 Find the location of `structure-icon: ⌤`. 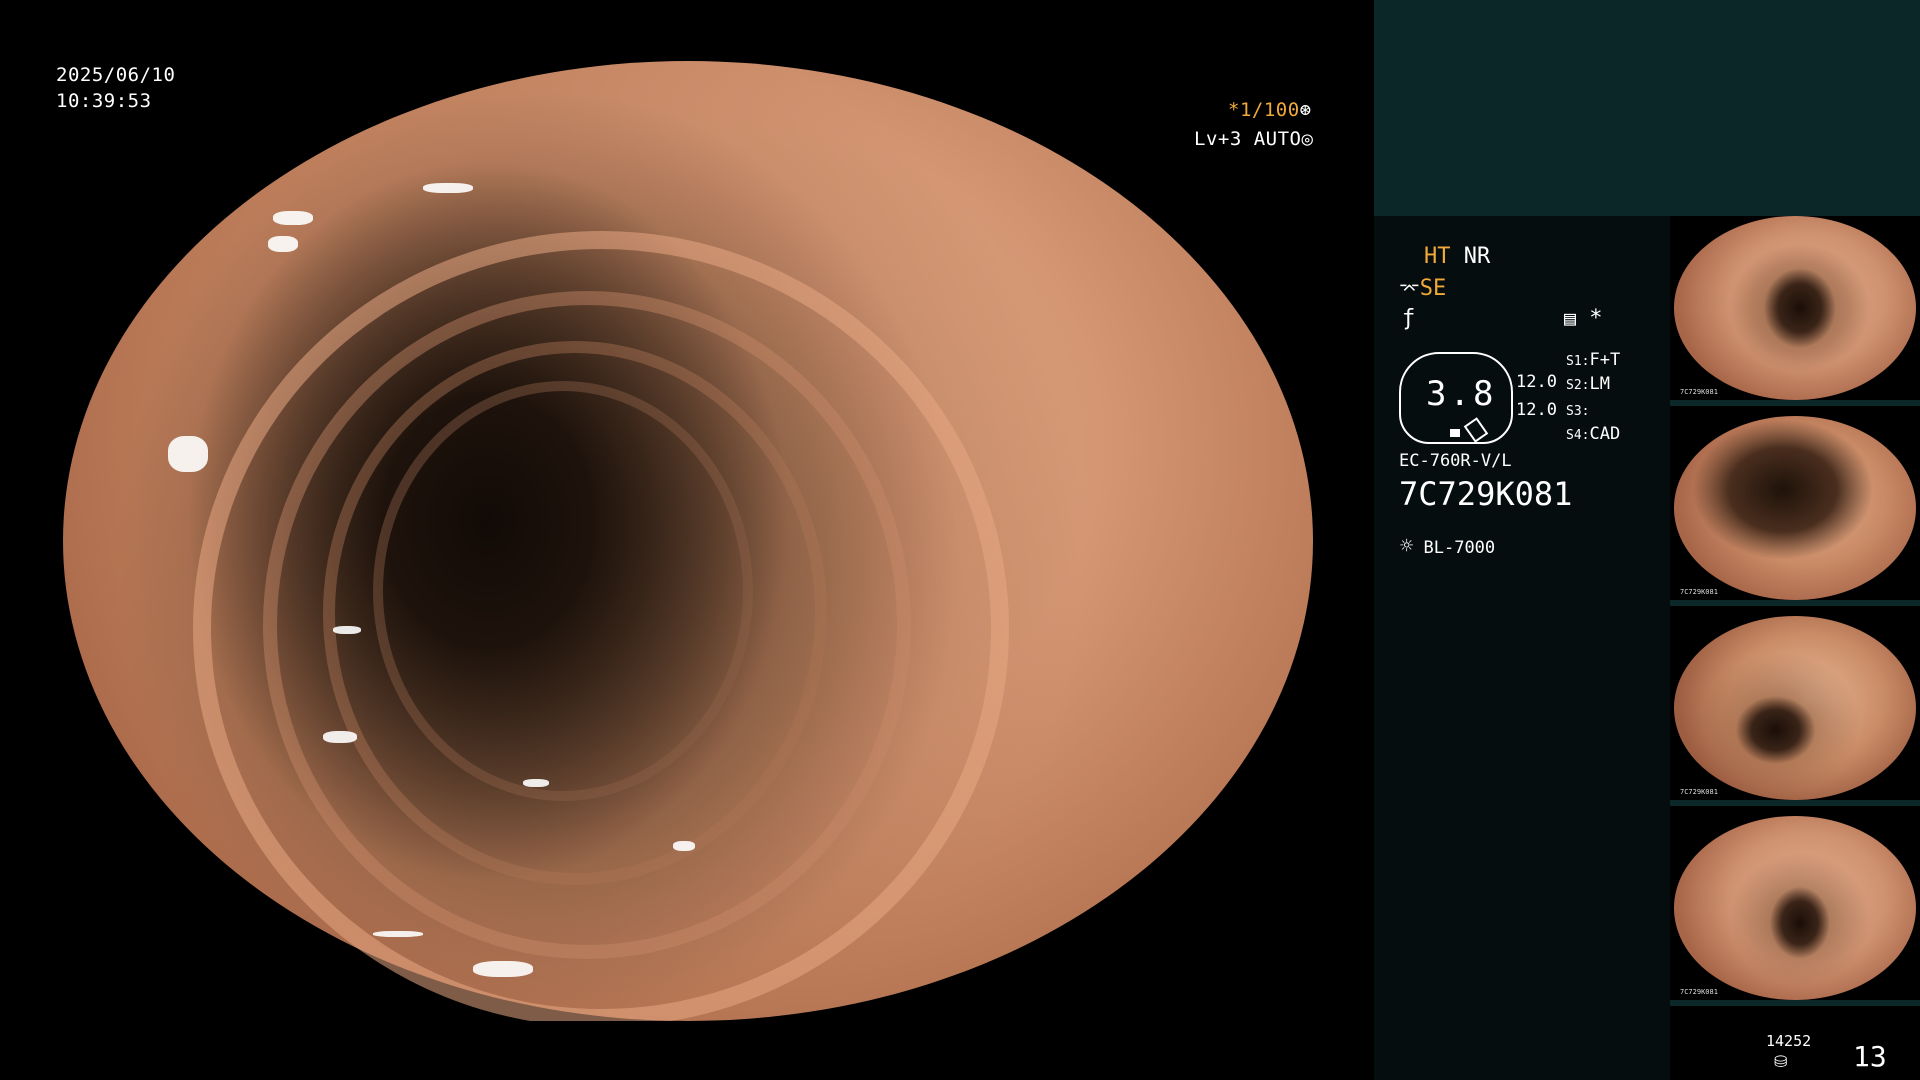

structure-icon: ⌤ is located at coordinates (1409, 289).